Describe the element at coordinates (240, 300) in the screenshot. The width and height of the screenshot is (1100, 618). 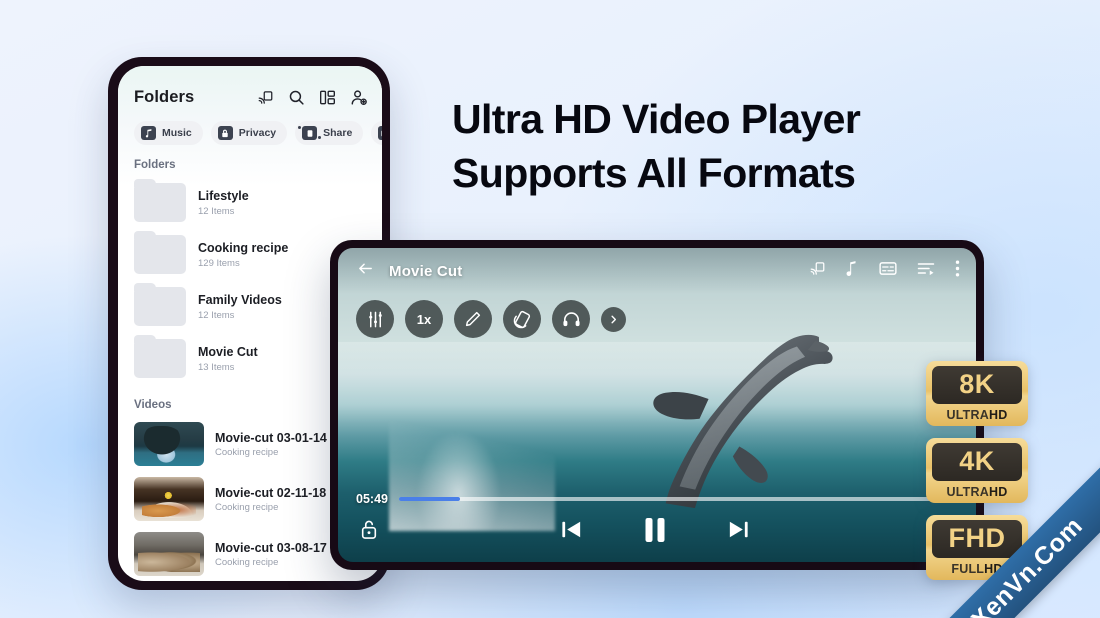
I see `folder-name: Family Videos` at that location.